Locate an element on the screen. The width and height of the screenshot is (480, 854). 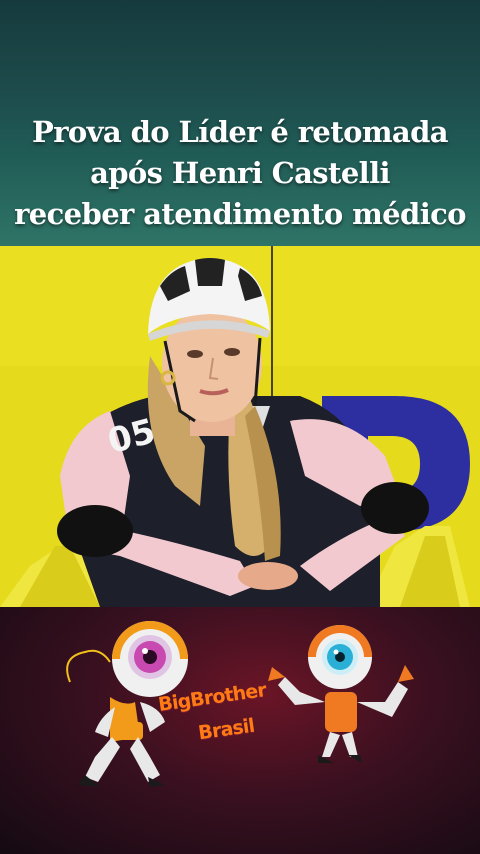
headline-line-1: Prova do Líder é retomada is located at coordinates (240, 132).